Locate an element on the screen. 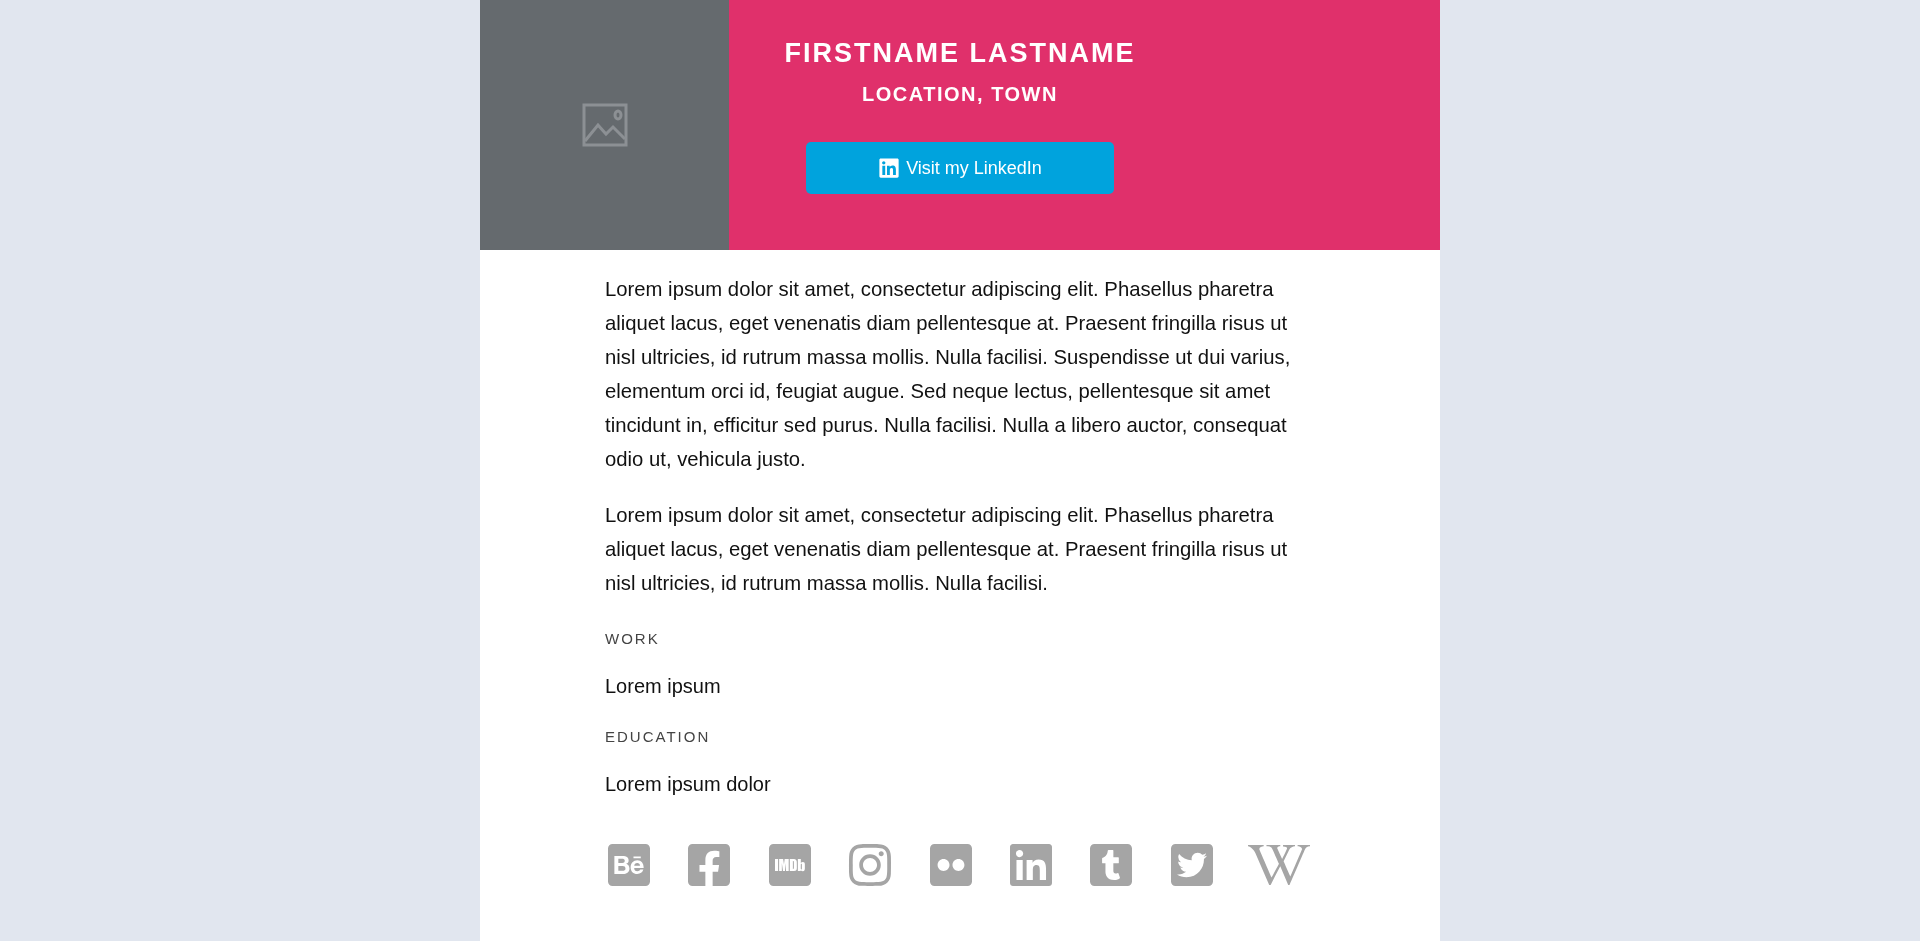  linkedin-button: Visit my LinkedIn is located at coordinates (960, 168).